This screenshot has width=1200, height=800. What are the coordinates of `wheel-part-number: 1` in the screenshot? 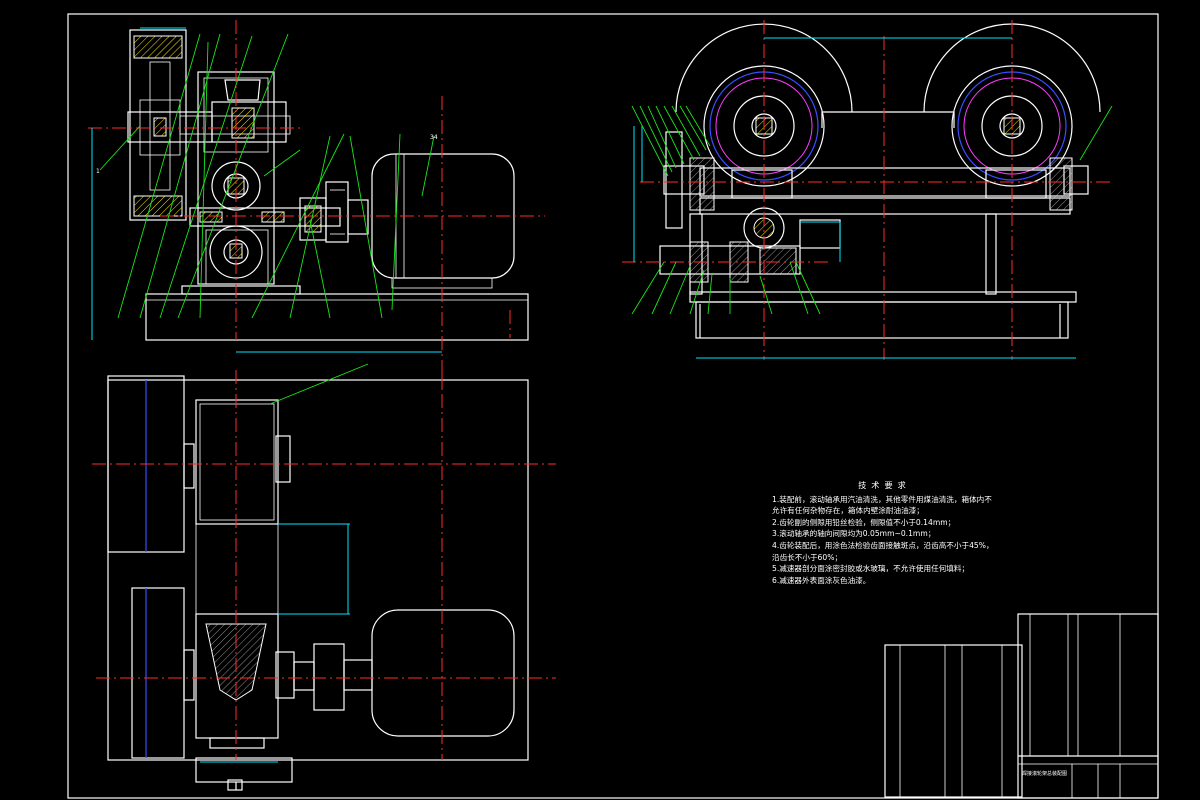 It's located at (98, 171).